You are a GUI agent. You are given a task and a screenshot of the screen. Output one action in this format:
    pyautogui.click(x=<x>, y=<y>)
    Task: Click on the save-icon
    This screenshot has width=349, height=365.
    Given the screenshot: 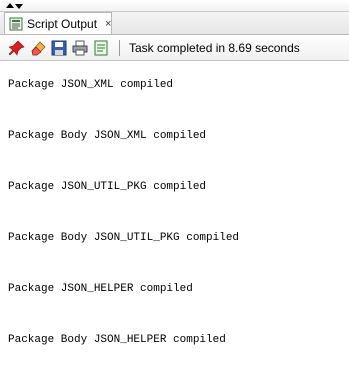 What is the action you would take?
    pyautogui.click(x=59, y=48)
    